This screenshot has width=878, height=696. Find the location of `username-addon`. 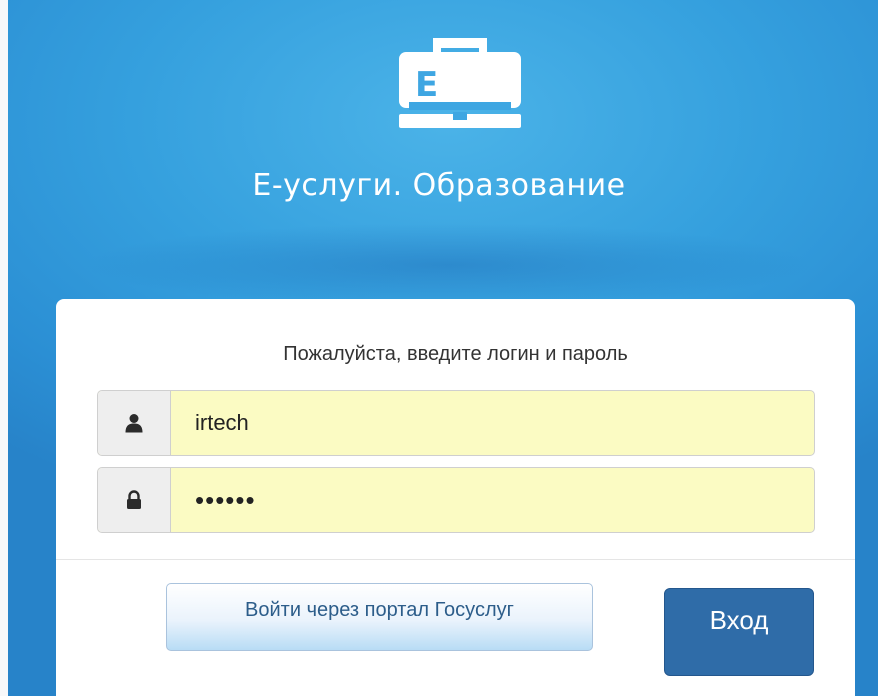

username-addon is located at coordinates (134, 423).